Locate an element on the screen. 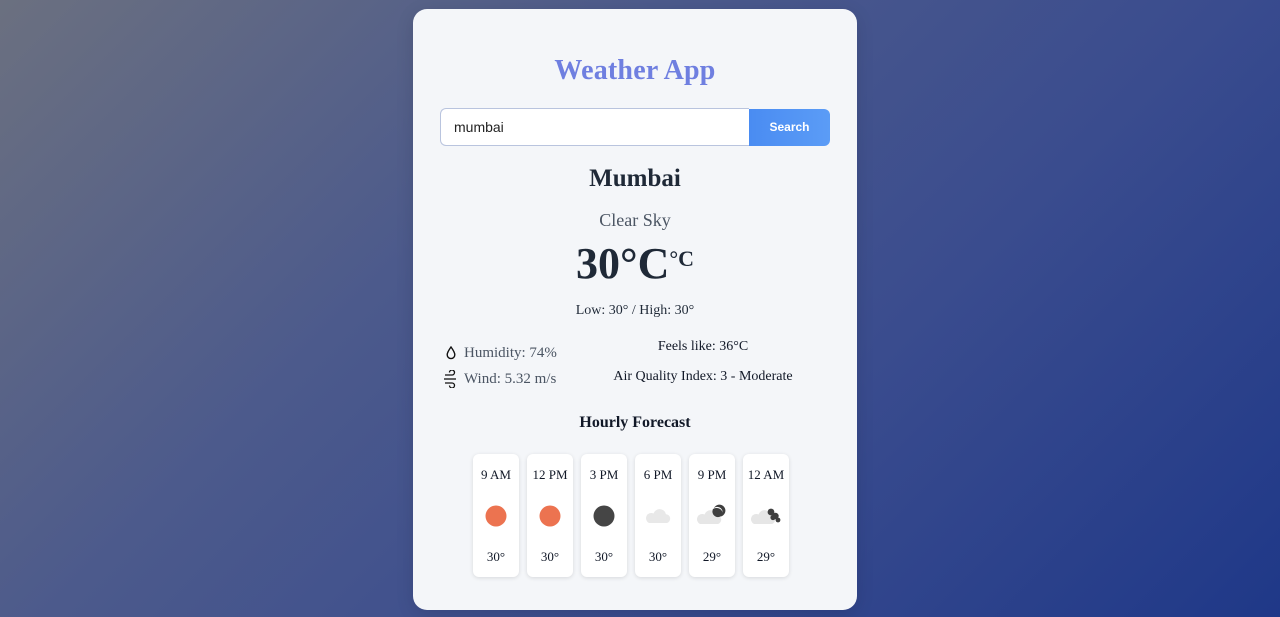  air-quality-index: Air Quality Index: 3 - Moderate is located at coordinates (703, 376).